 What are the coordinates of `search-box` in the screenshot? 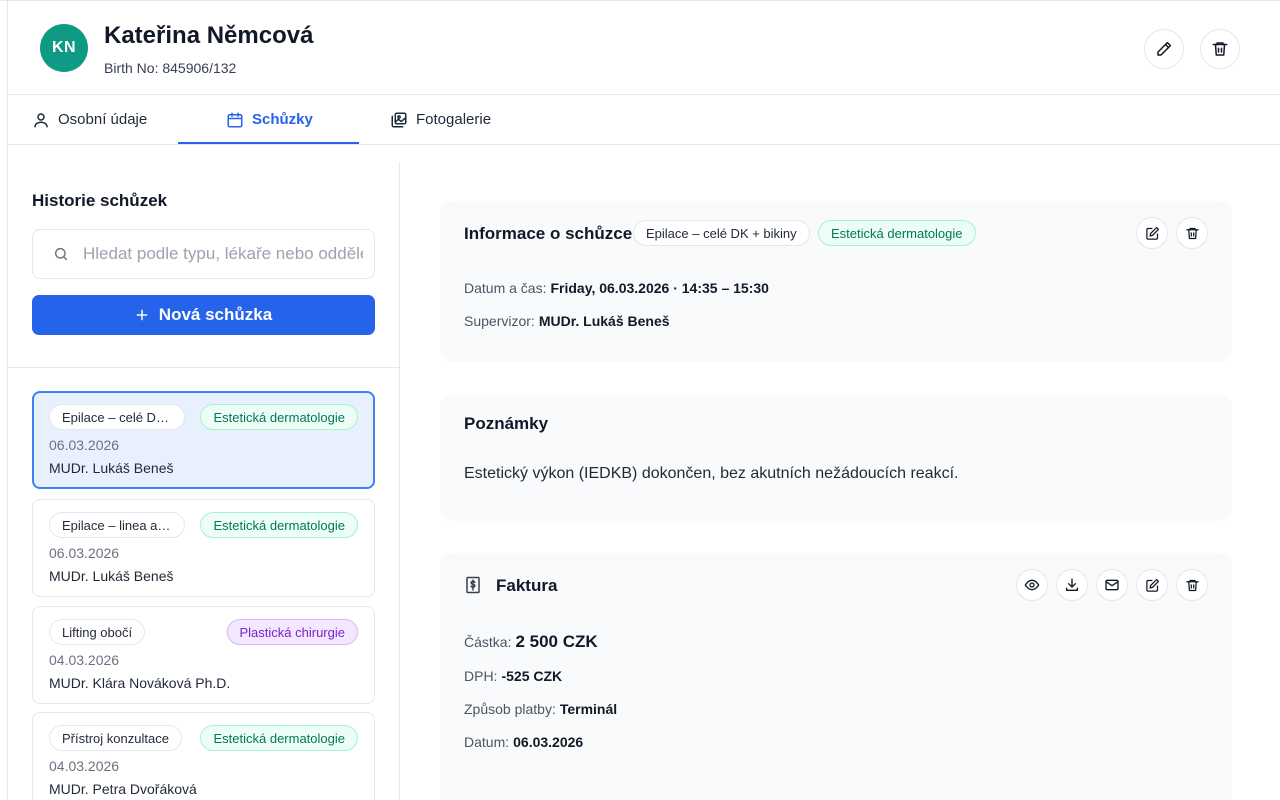 It's located at (203, 254).